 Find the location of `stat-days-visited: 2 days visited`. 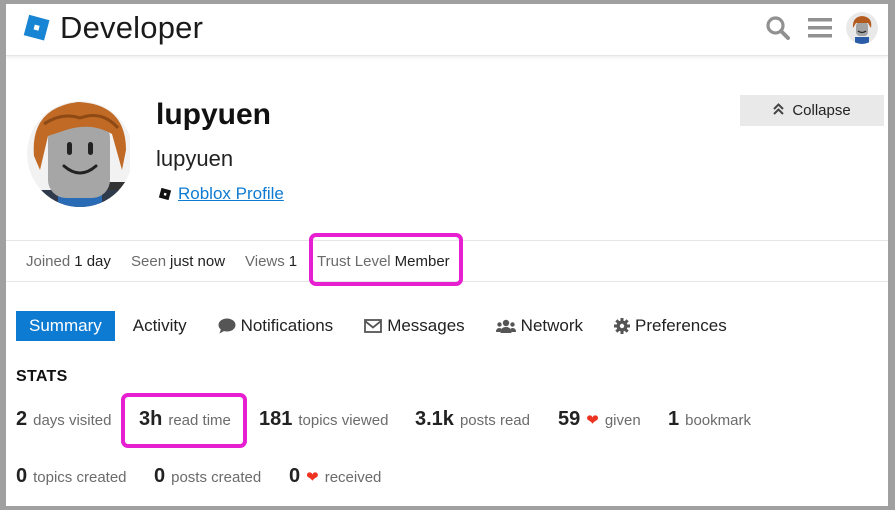

stat-days-visited: 2 days visited is located at coordinates (64, 419).